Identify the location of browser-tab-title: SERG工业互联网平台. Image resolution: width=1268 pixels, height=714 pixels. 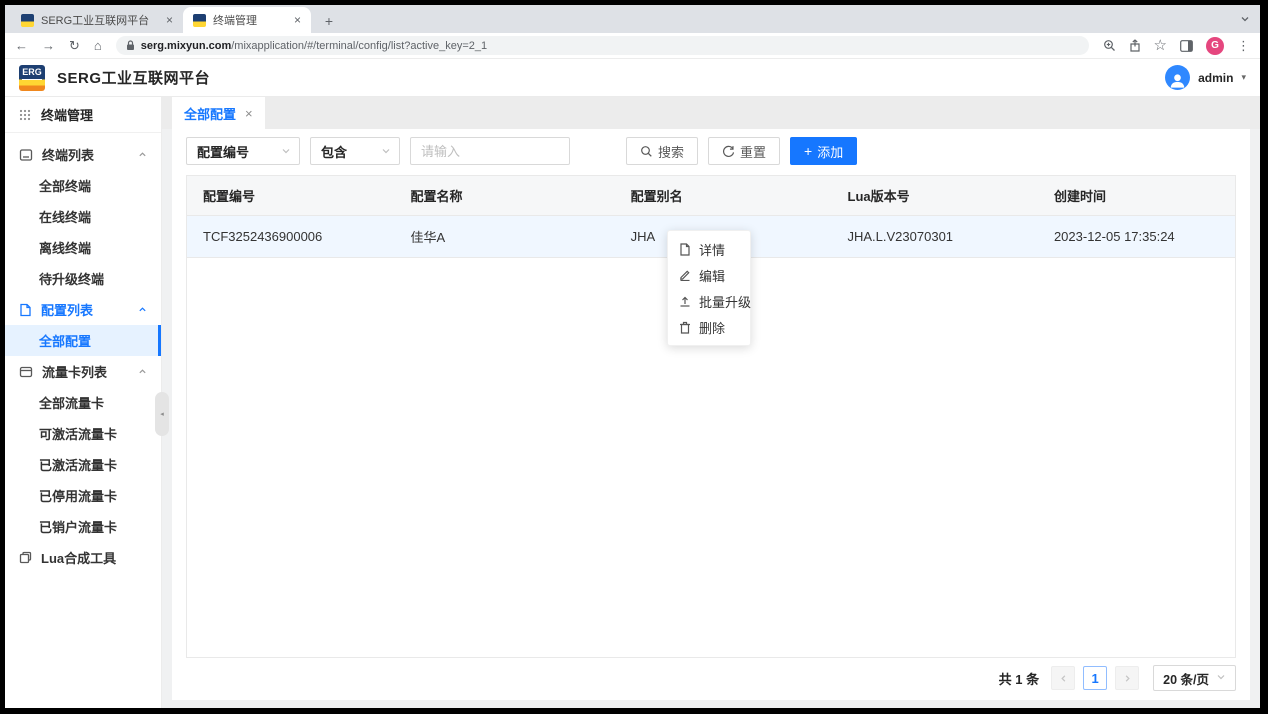
(95, 21).